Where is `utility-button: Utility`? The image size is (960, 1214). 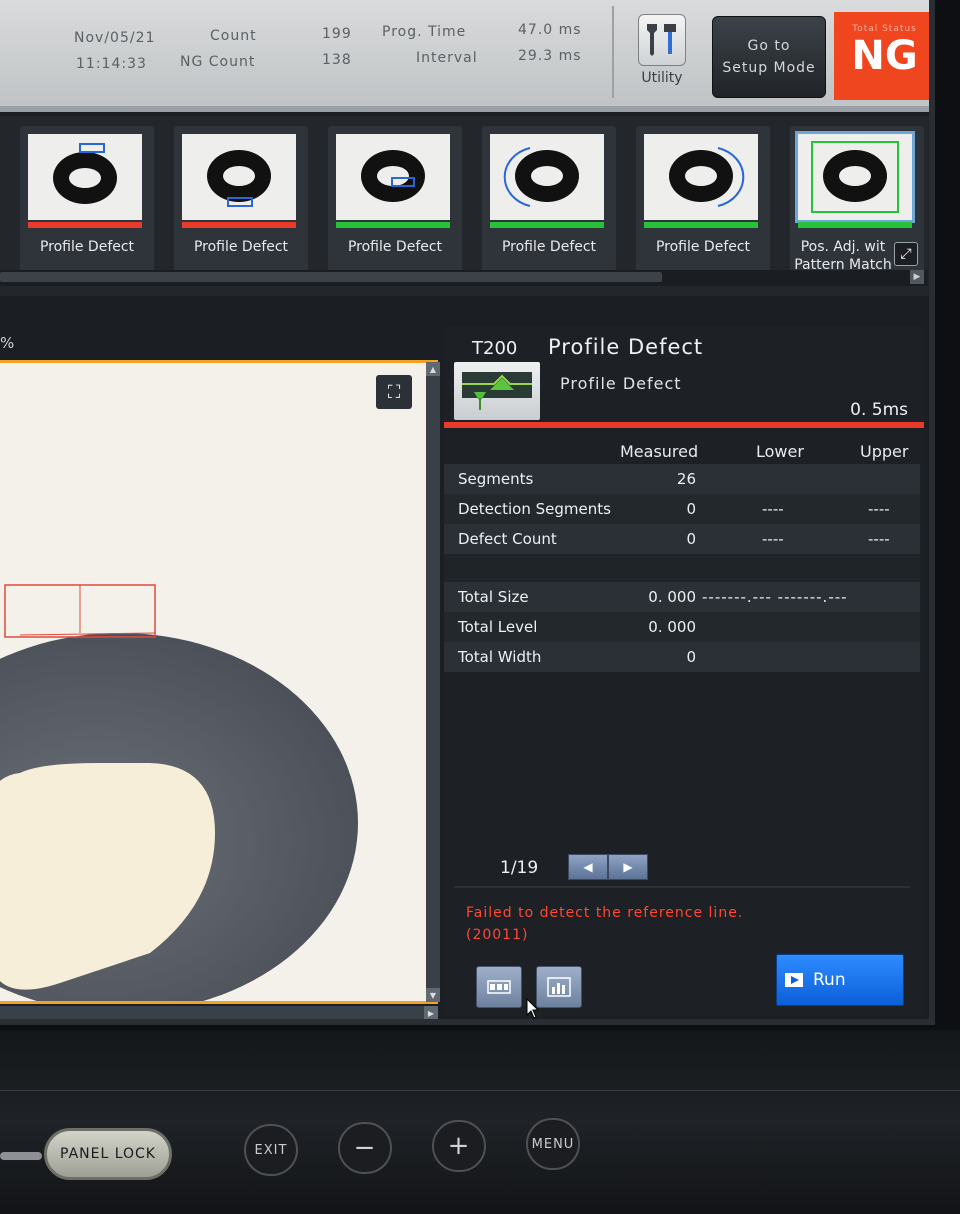
utility-button: Utility is located at coordinates (662, 57).